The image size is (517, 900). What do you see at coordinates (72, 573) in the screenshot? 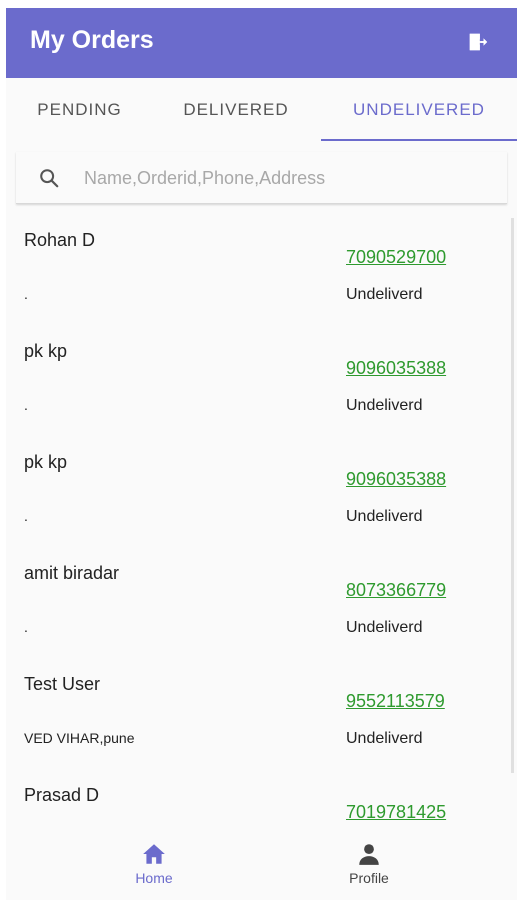
I see `customer-name: amit biradar` at bounding box center [72, 573].